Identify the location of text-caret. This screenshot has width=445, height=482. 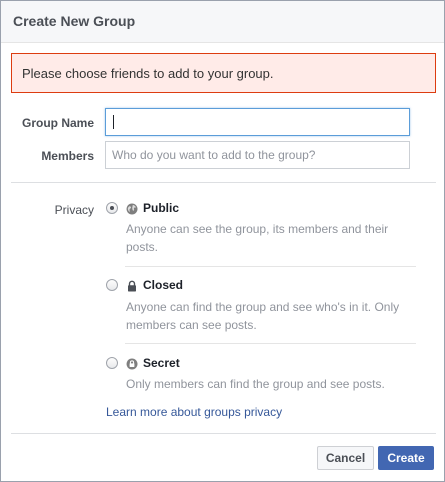
(113, 122).